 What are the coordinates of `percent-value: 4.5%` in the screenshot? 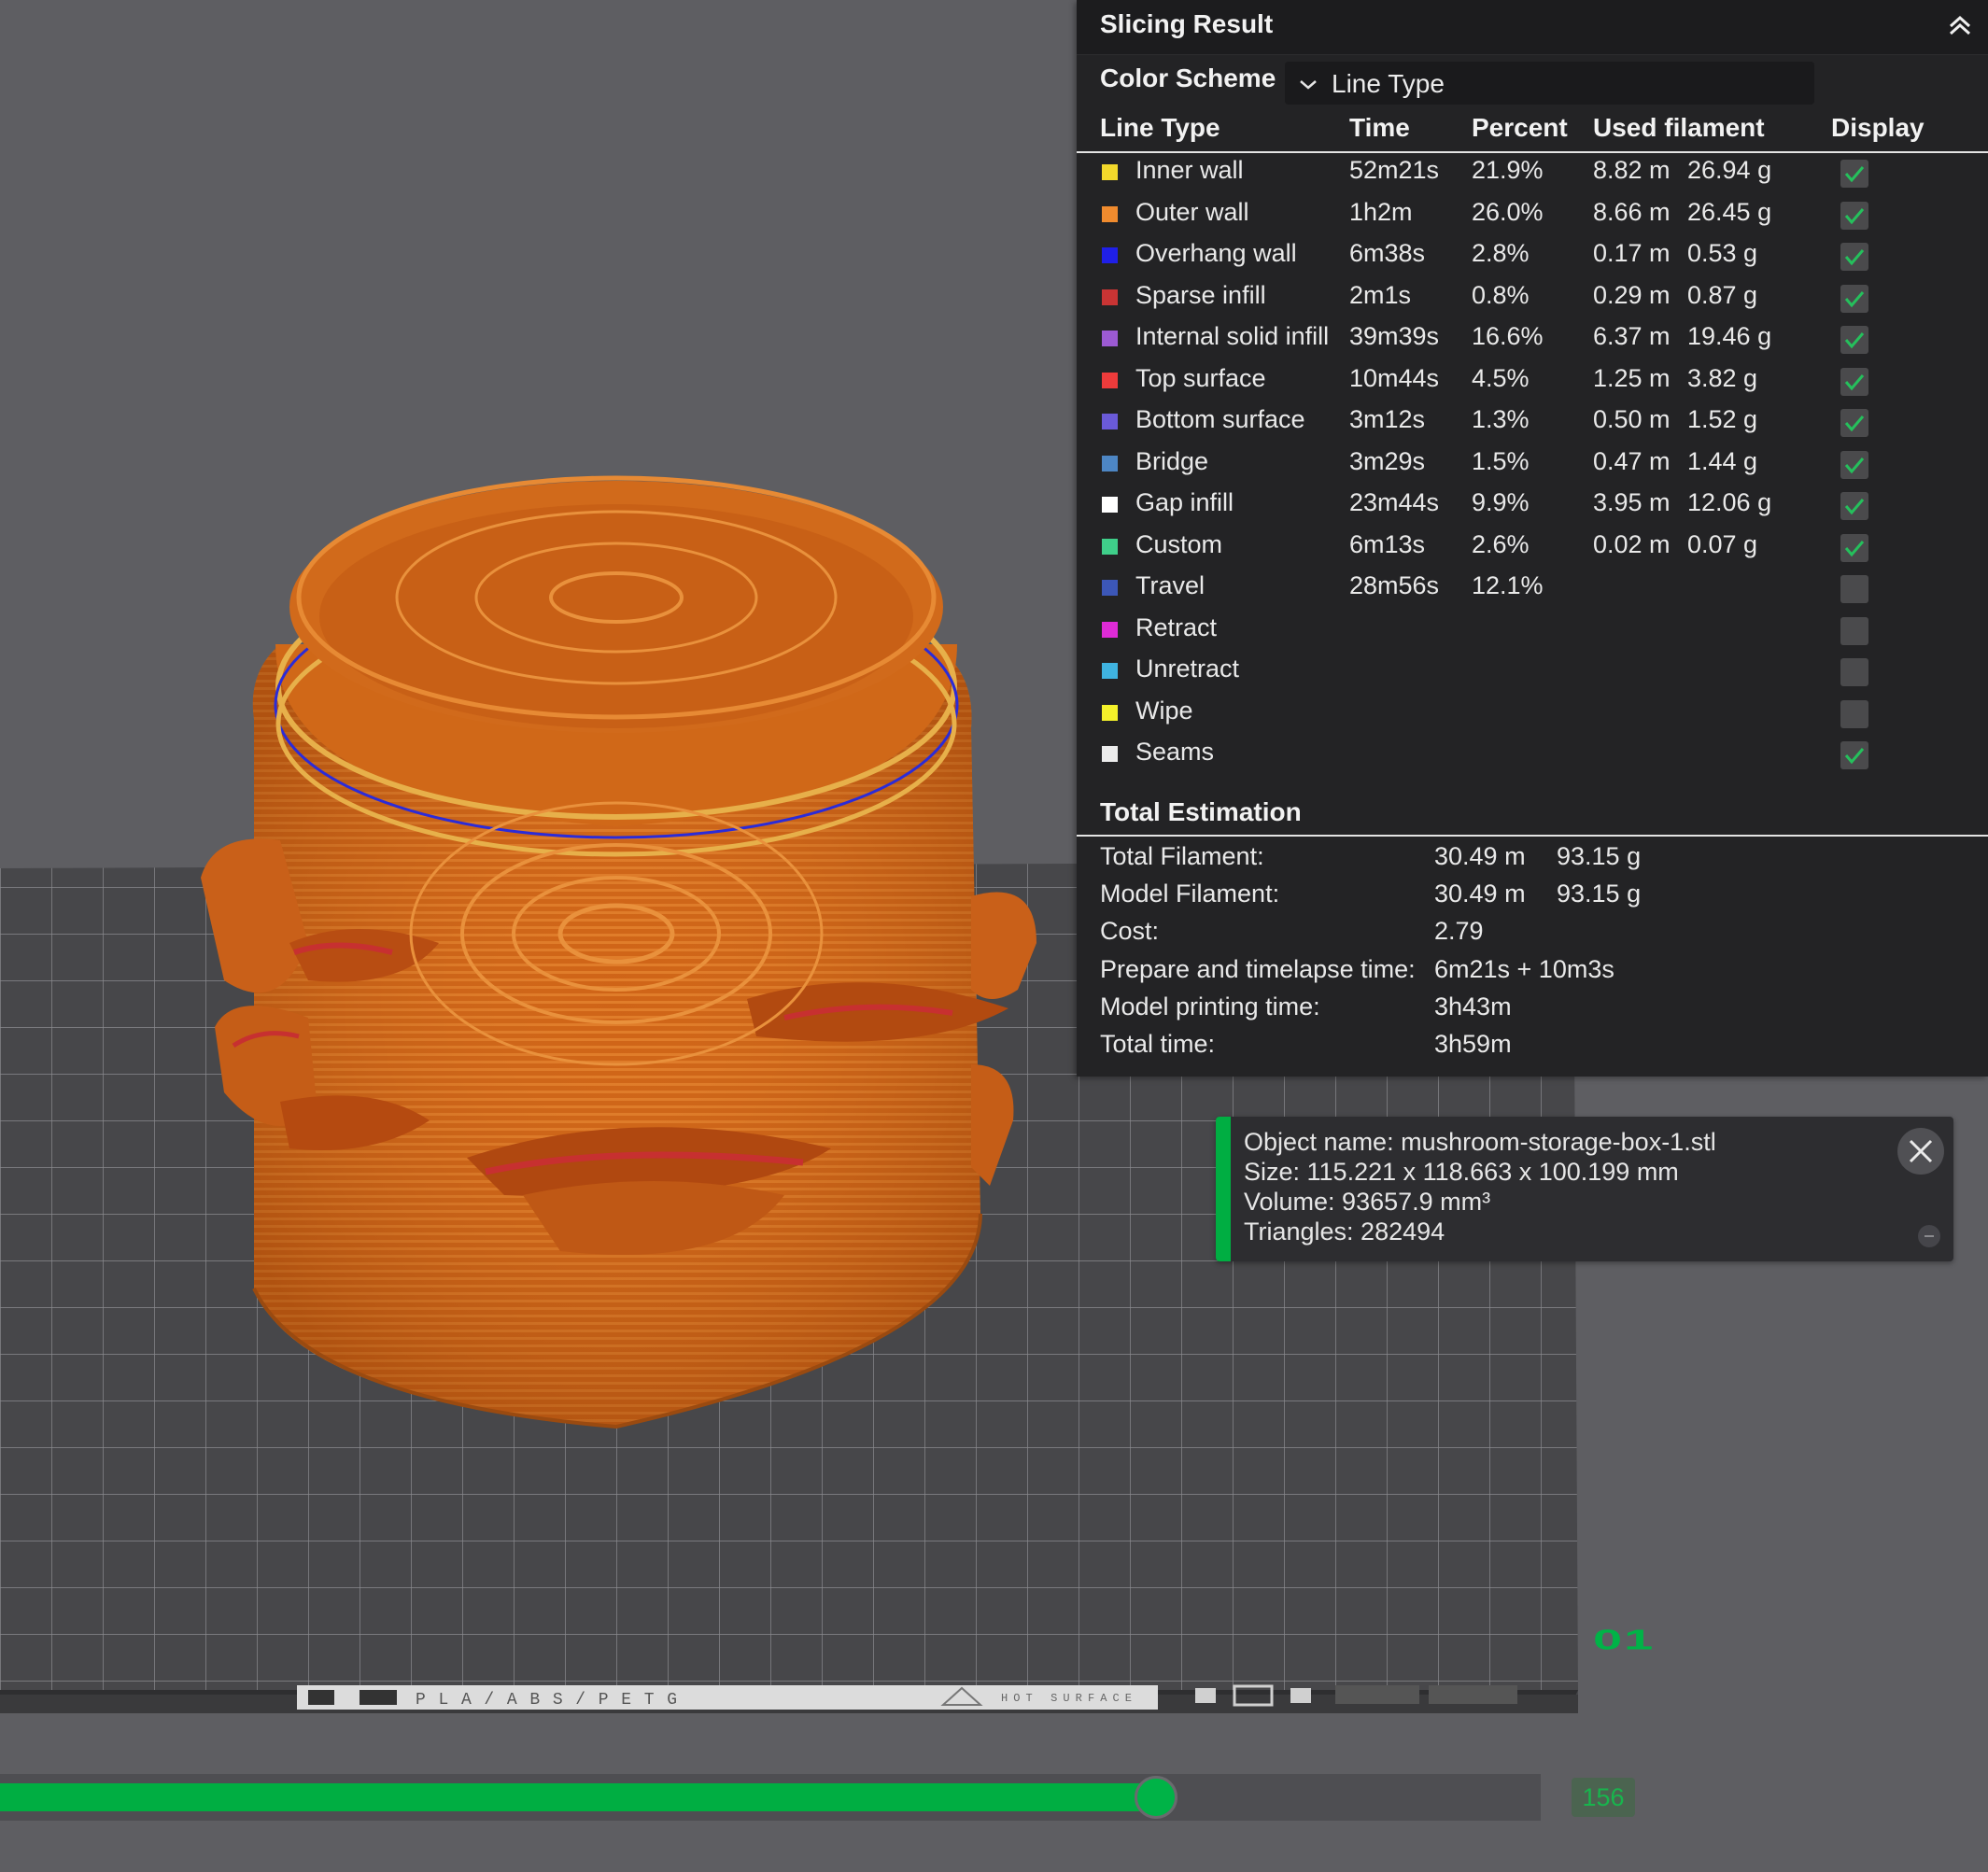 It's located at (1501, 377).